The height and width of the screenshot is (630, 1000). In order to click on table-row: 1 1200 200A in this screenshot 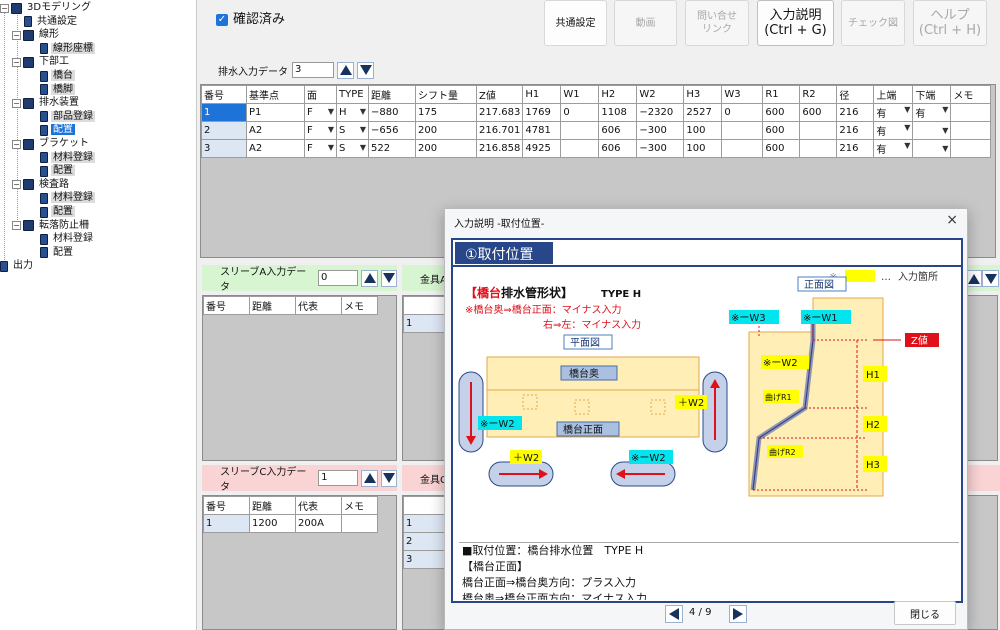, I will do `click(290, 523)`.